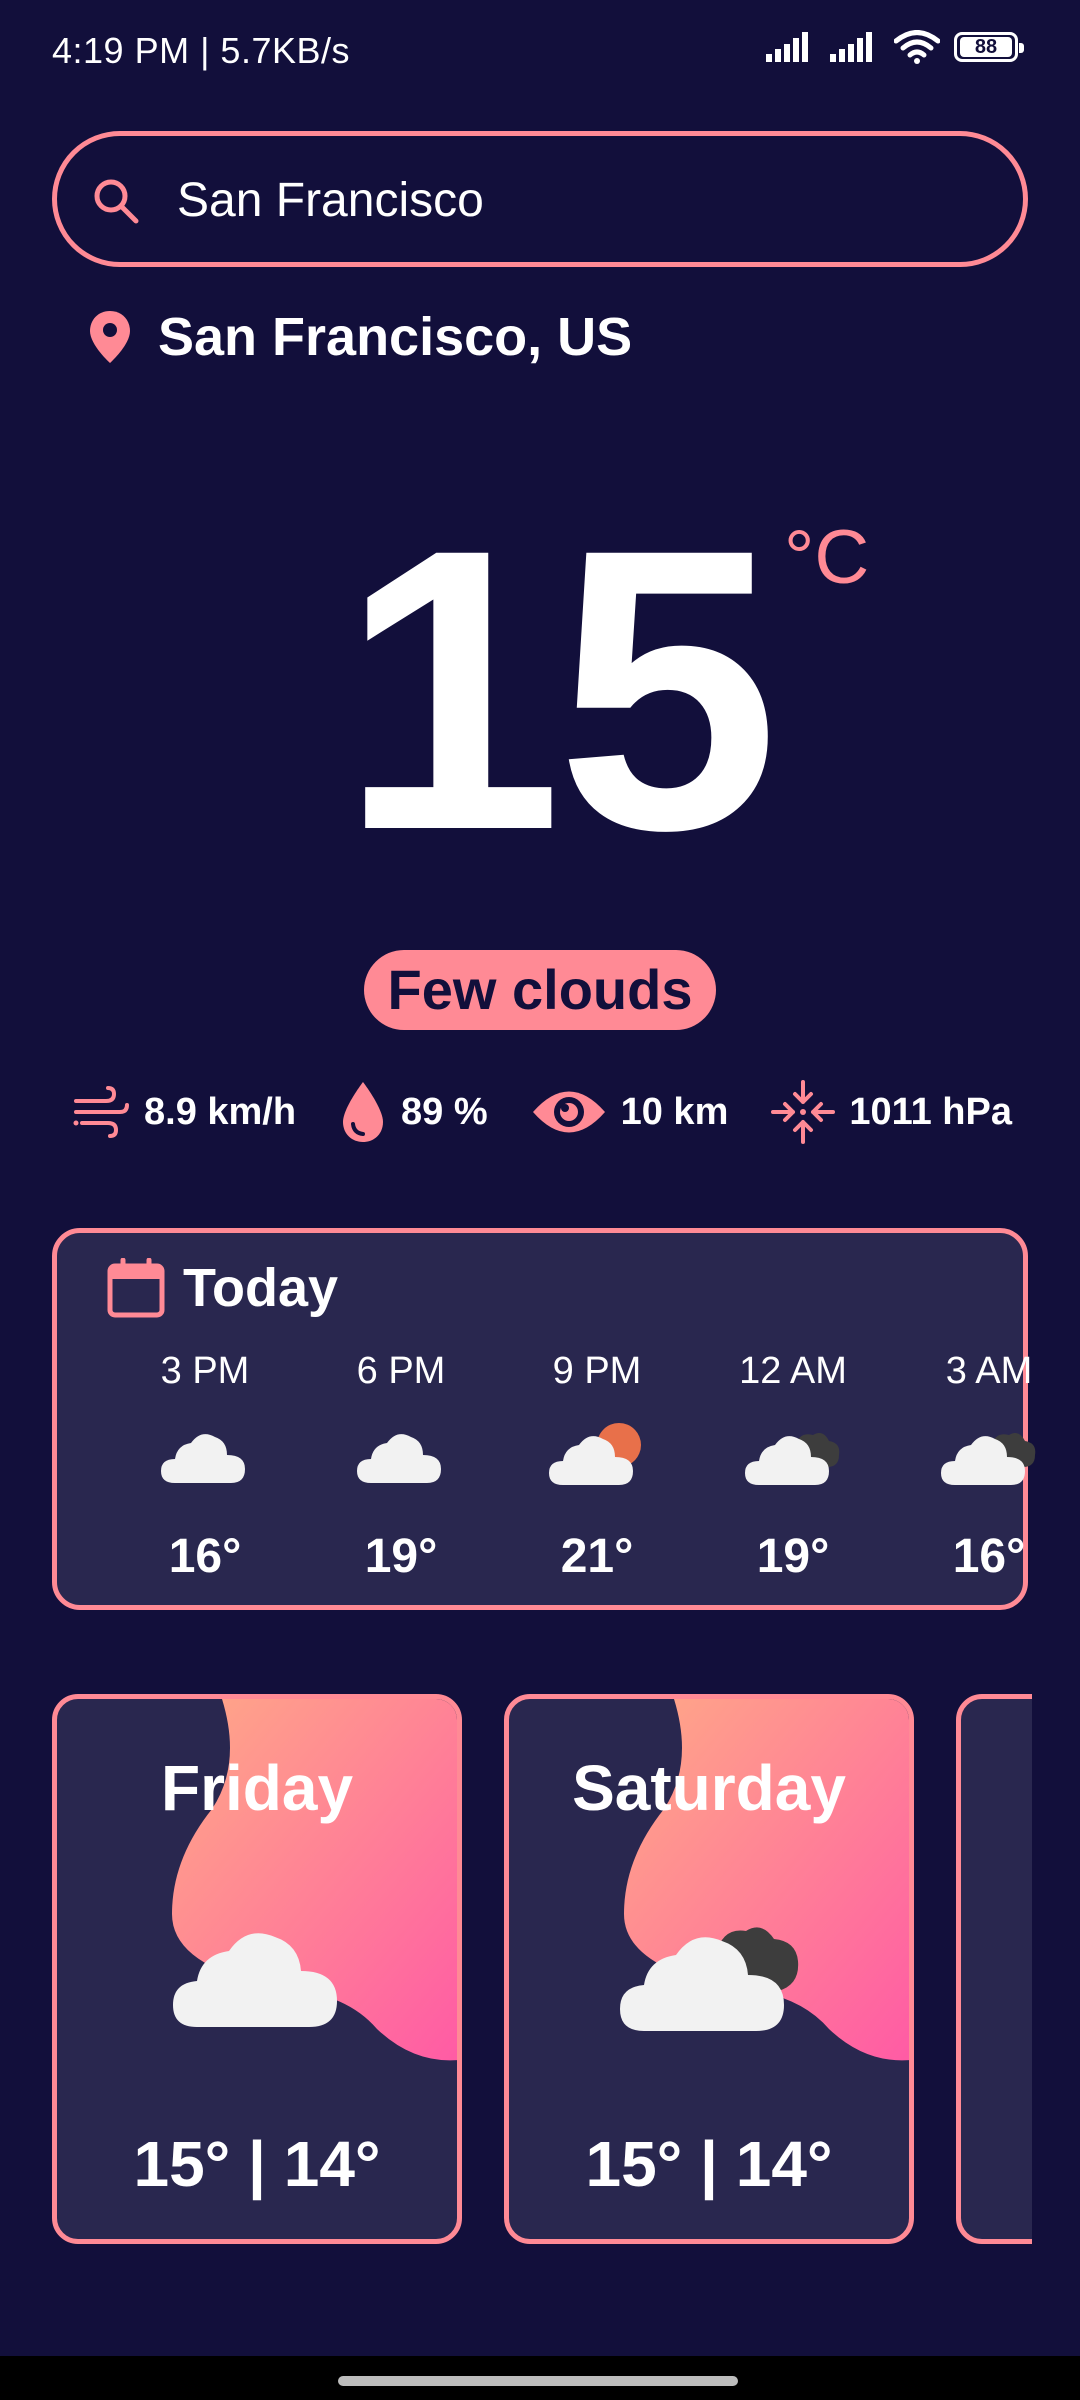  I want to click on stat-wind: 8.9 km/h, so click(184, 1112).